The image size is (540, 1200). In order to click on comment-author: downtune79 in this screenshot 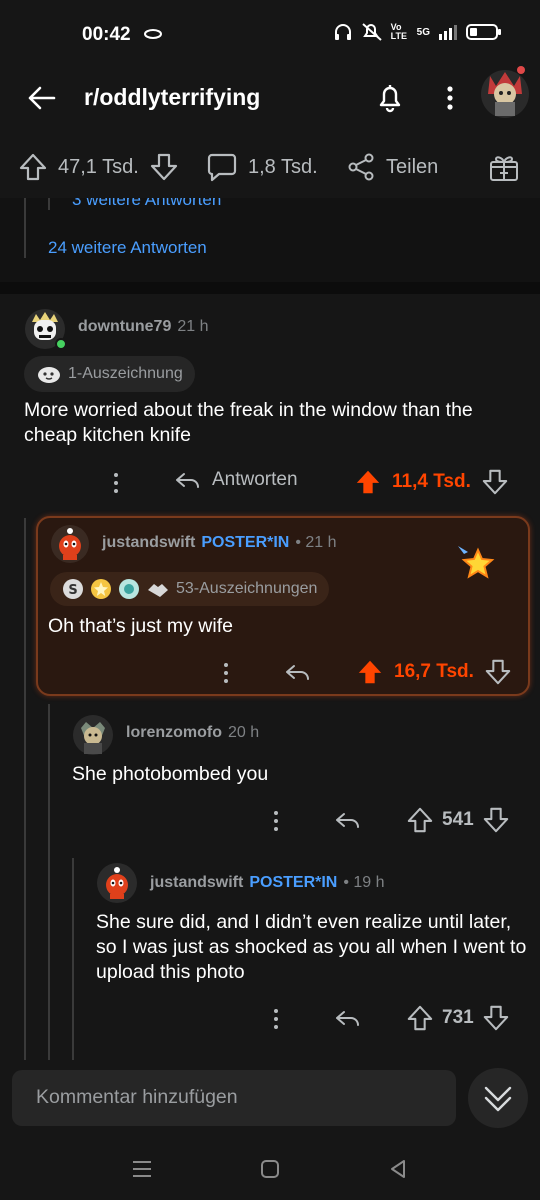, I will do `click(124, 327)`.